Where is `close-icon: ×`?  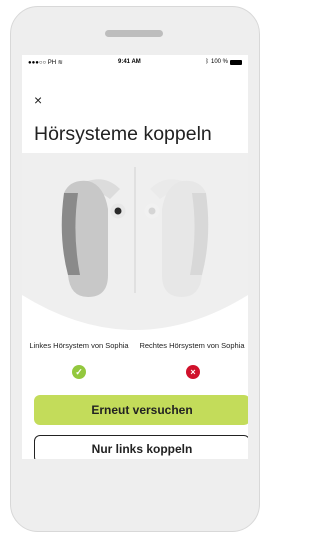
close-icon: × is located at coordinates (38, 100).